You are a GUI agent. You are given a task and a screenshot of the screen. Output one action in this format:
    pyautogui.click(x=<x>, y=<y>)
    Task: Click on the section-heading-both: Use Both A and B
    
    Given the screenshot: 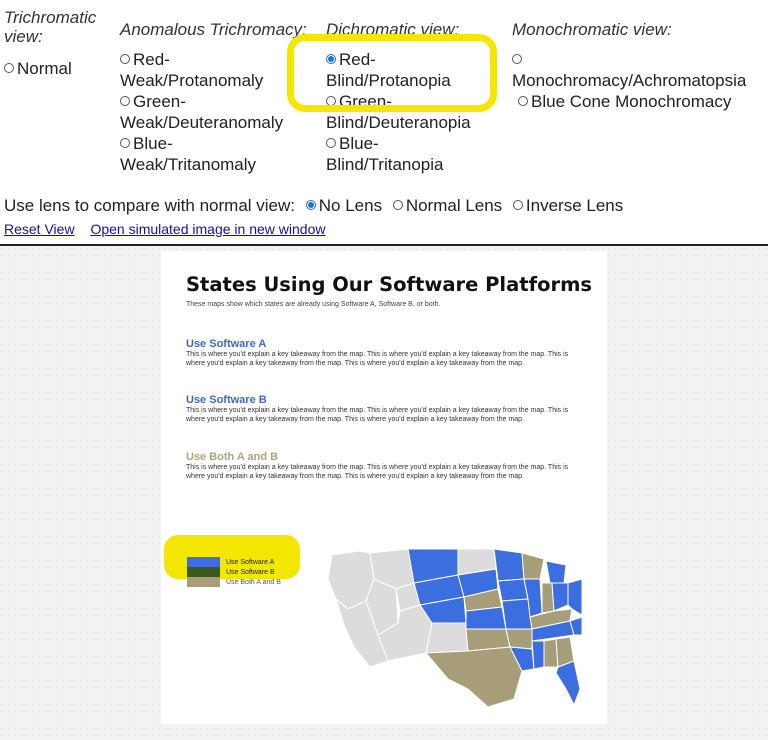 What is the action you would take?
    pyautogui.click(x=232, y=457)
    